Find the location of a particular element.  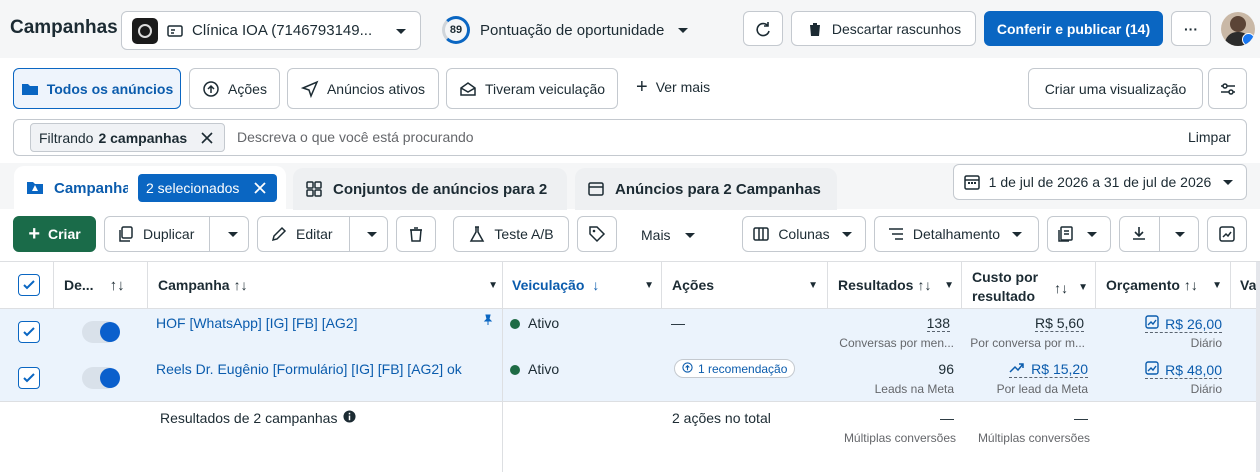

duplicate-button: Duplicar is located at coordinates (176, 234).